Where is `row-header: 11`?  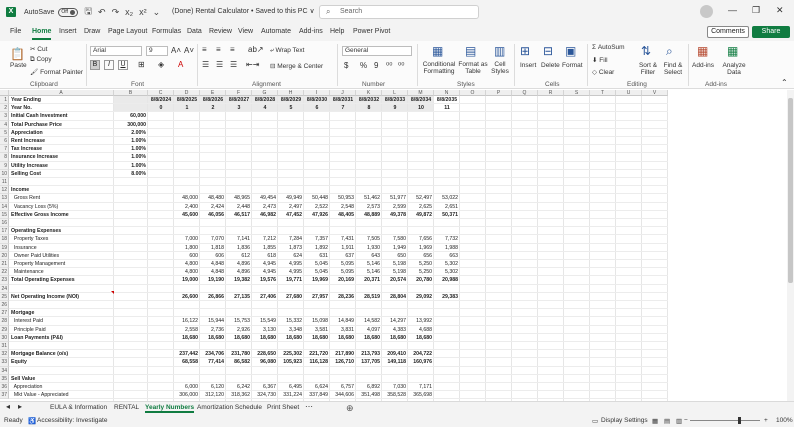 row-header: 11 is located at coordinates (4, 182).